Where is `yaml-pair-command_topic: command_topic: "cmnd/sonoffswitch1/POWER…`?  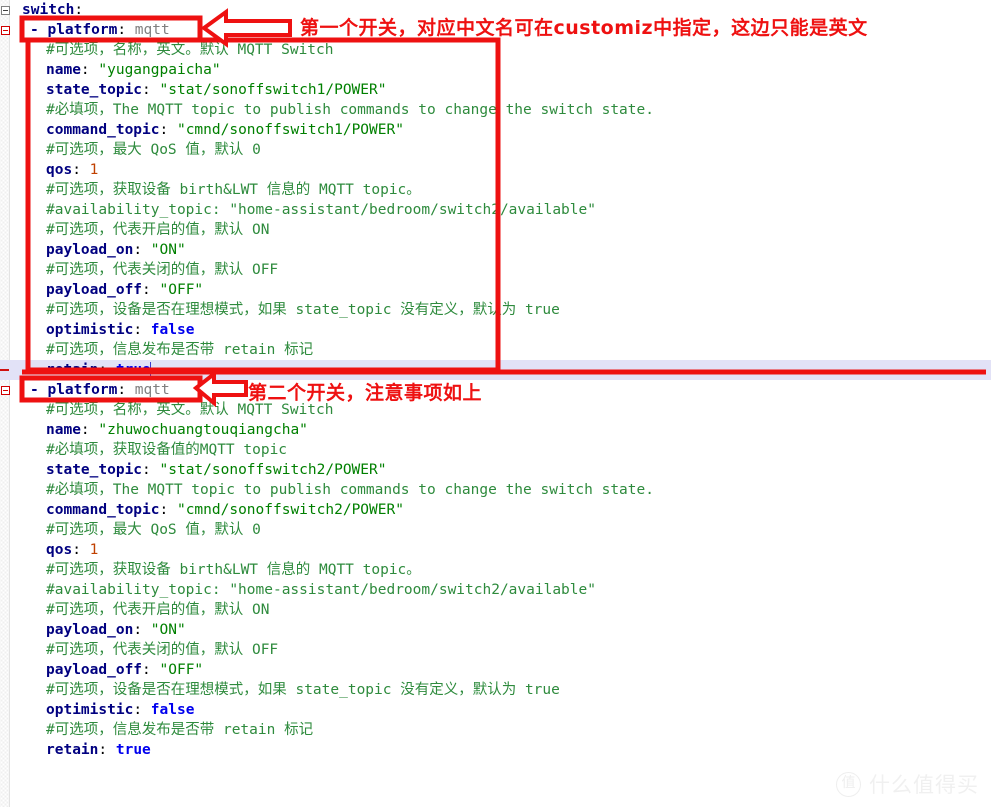 yaml-pair-command_topic: command_topic: "cmnd/sonoffswitch1/POWER… is located at coordinates (225, 130).